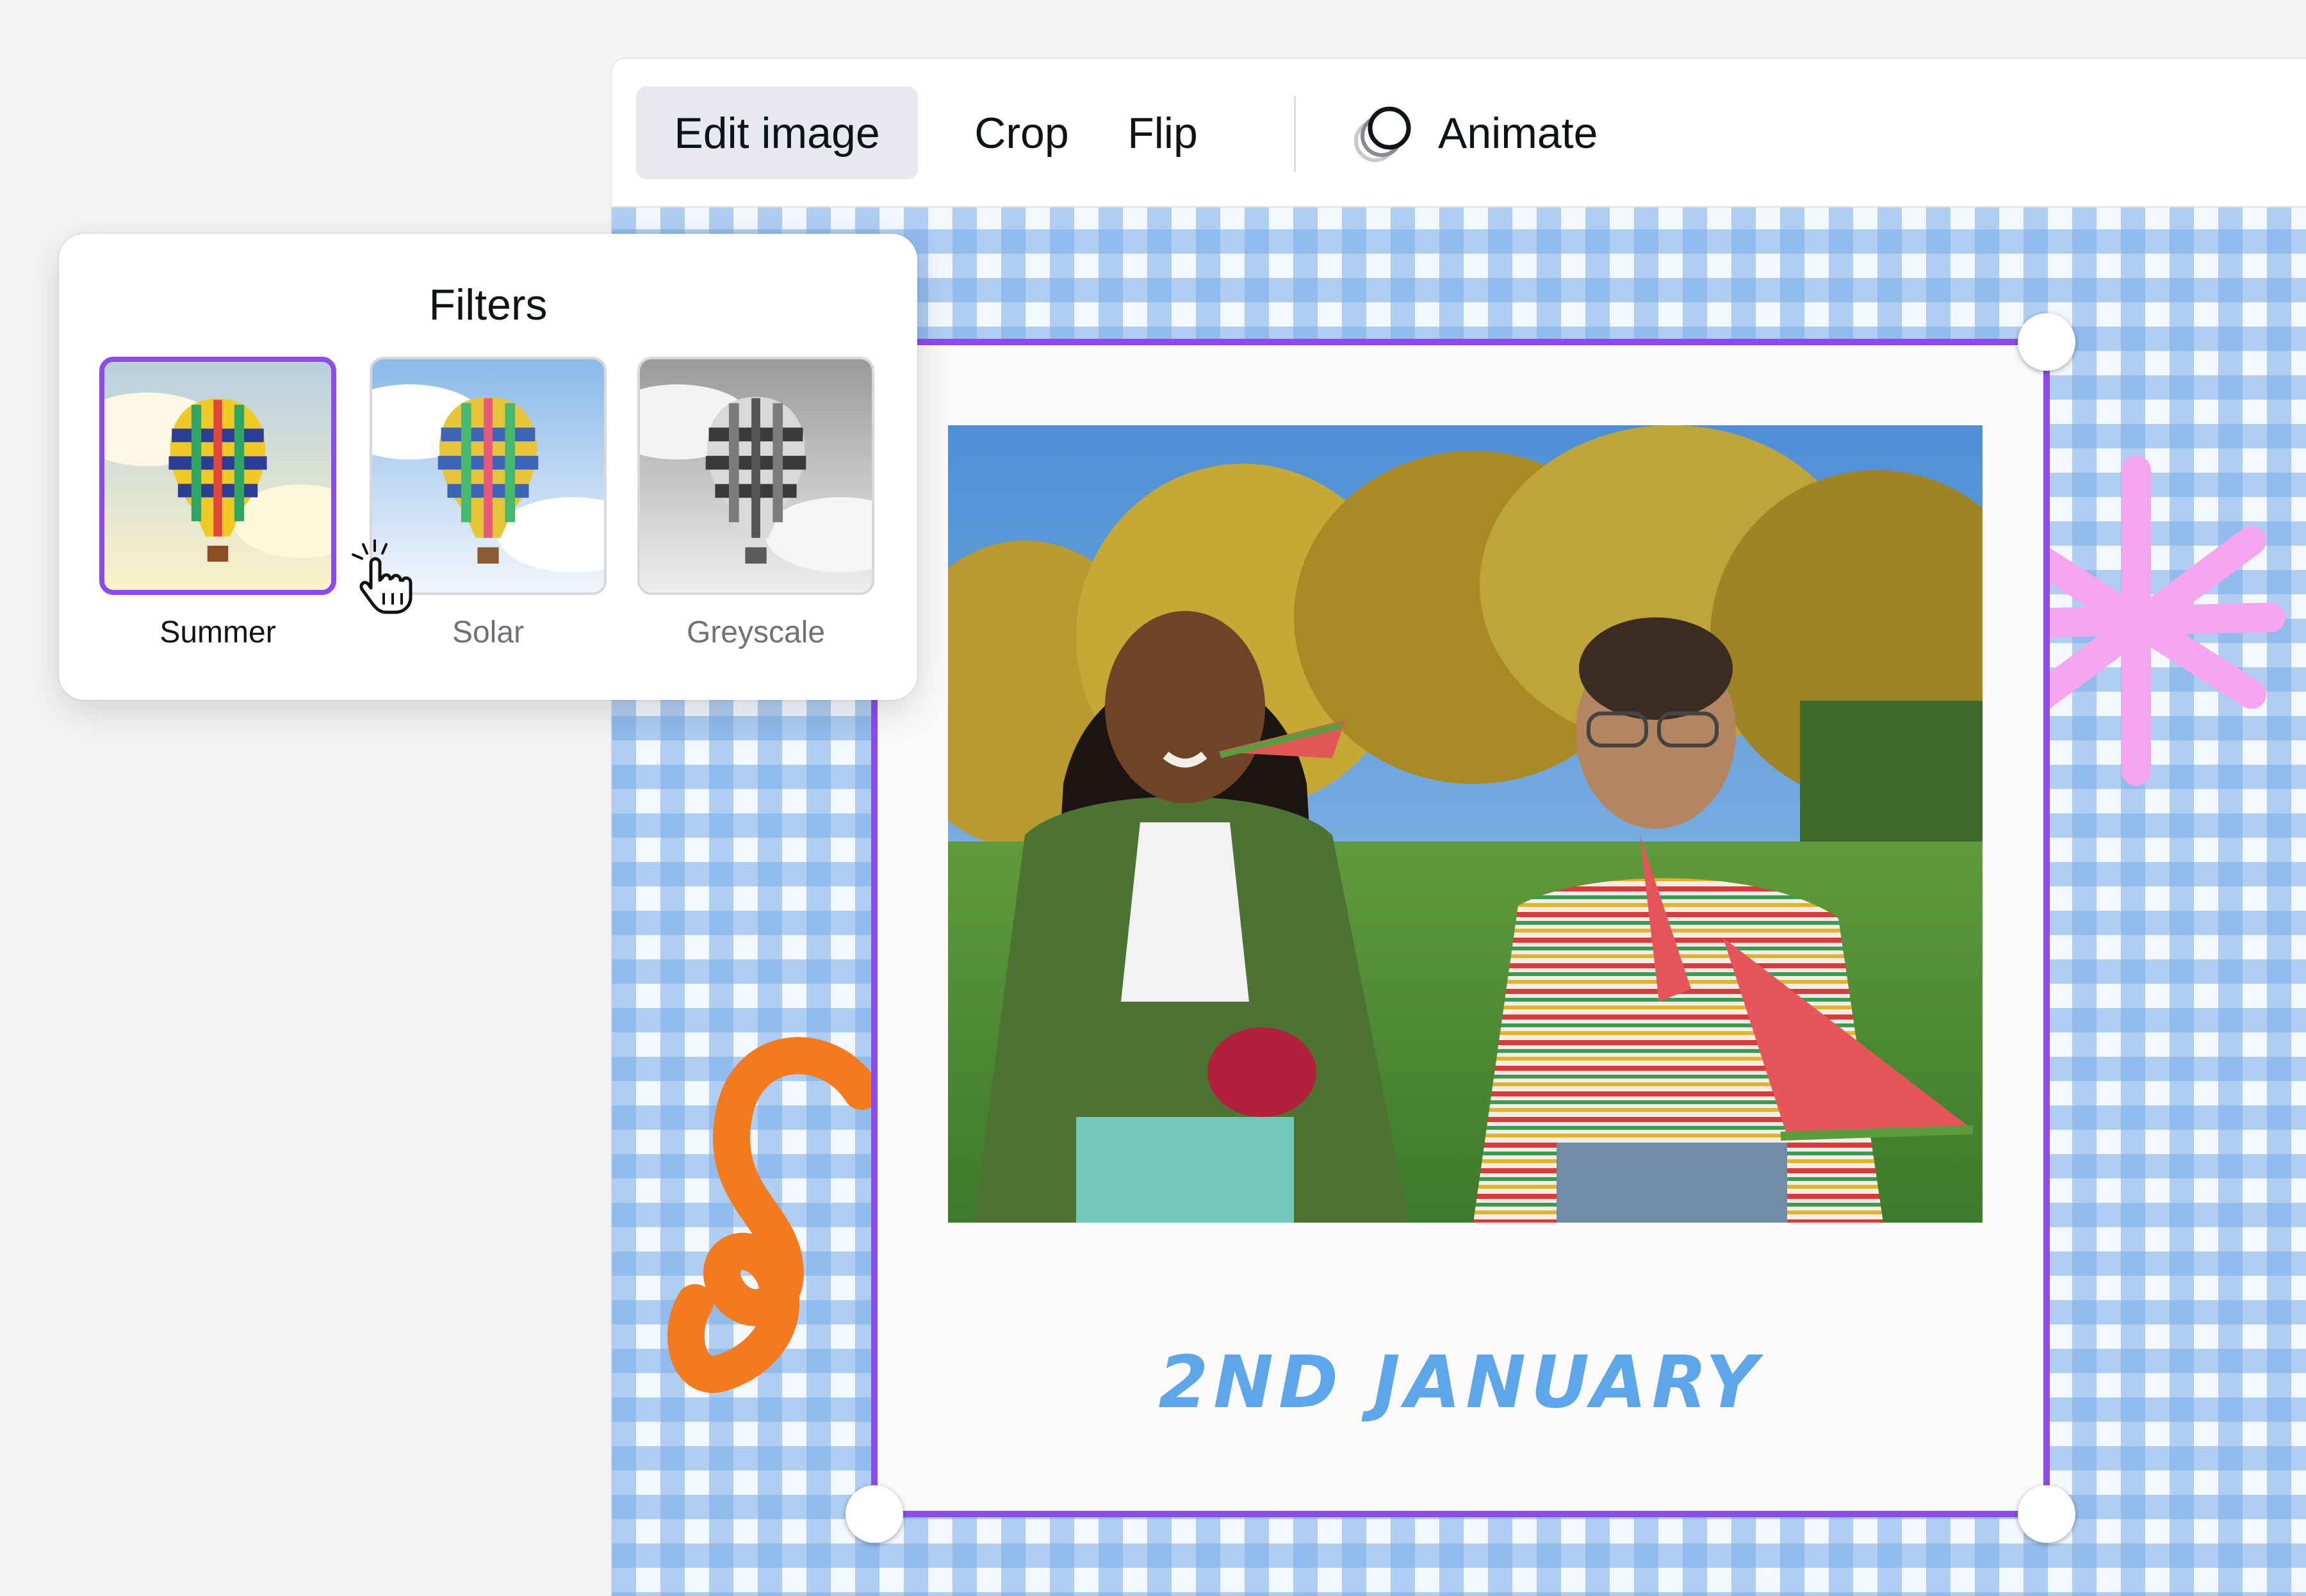 The height and width of the screenshot is (1596, 2306). I want to click on toolbar-divider, so click(1295, 134).